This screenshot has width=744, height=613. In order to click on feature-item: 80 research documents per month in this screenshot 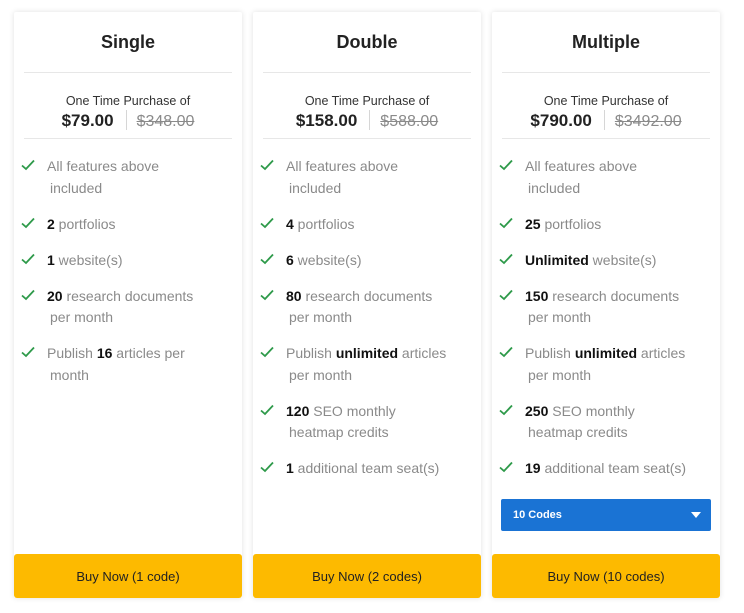, I will do `click(367, 307)`.